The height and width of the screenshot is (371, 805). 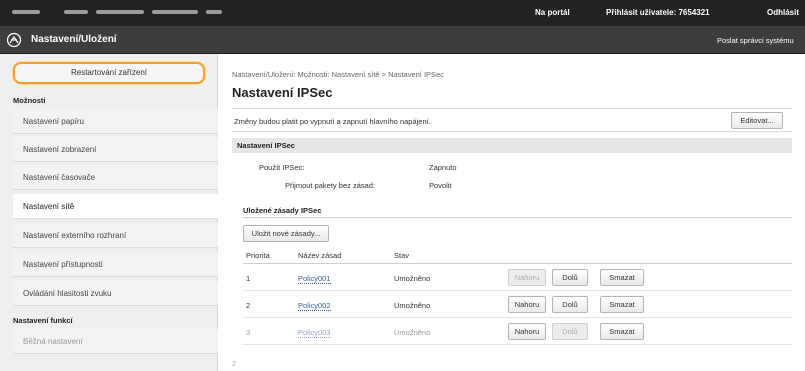 What do you see at coordinates (443, 167) in the screenshot?
I see `use-ipsec-value: Zapnuto` at bounding box center [443, 167].